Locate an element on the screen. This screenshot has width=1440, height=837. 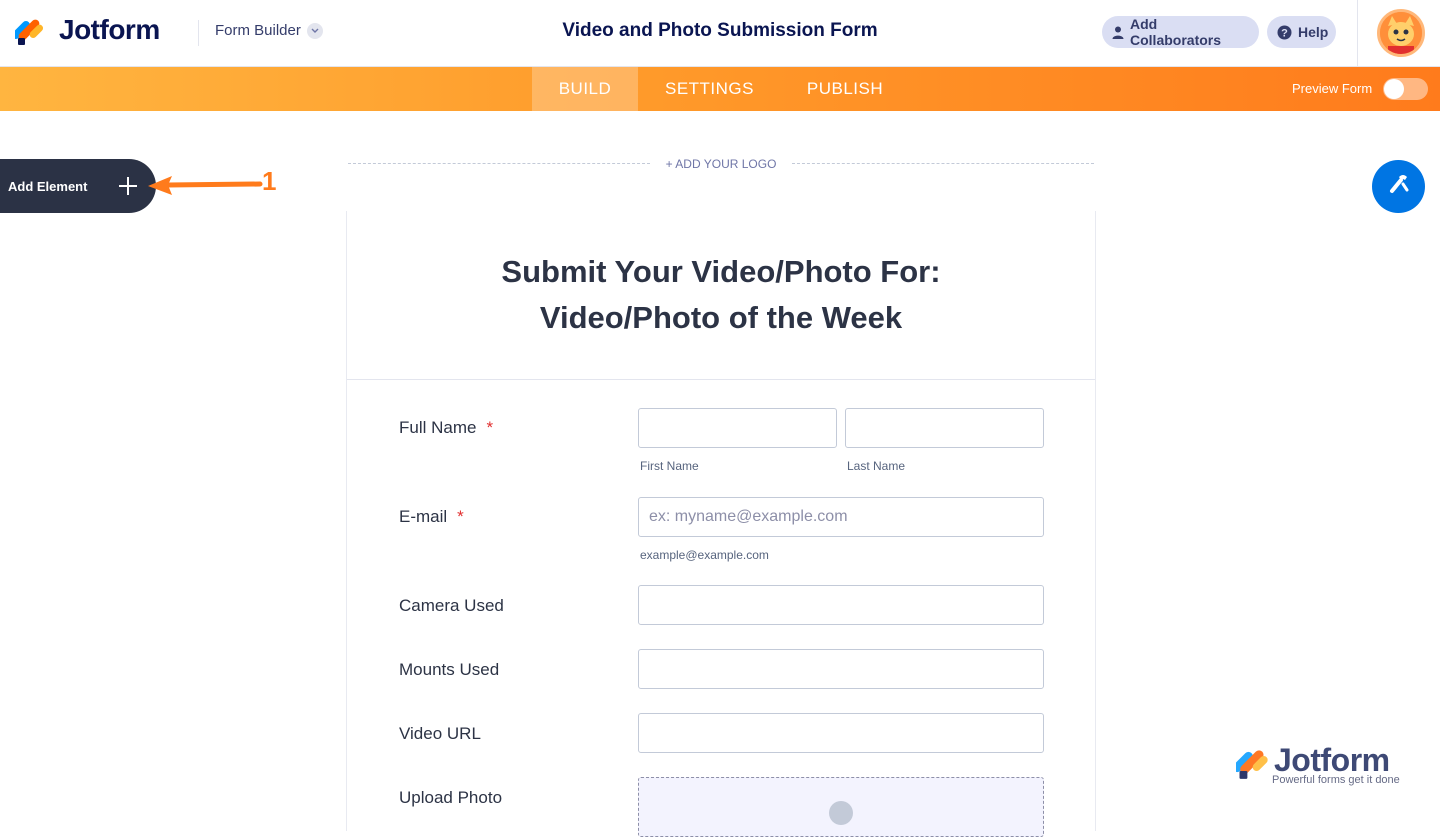
logo-dashed-line-left is located at coordinates (499, 163).